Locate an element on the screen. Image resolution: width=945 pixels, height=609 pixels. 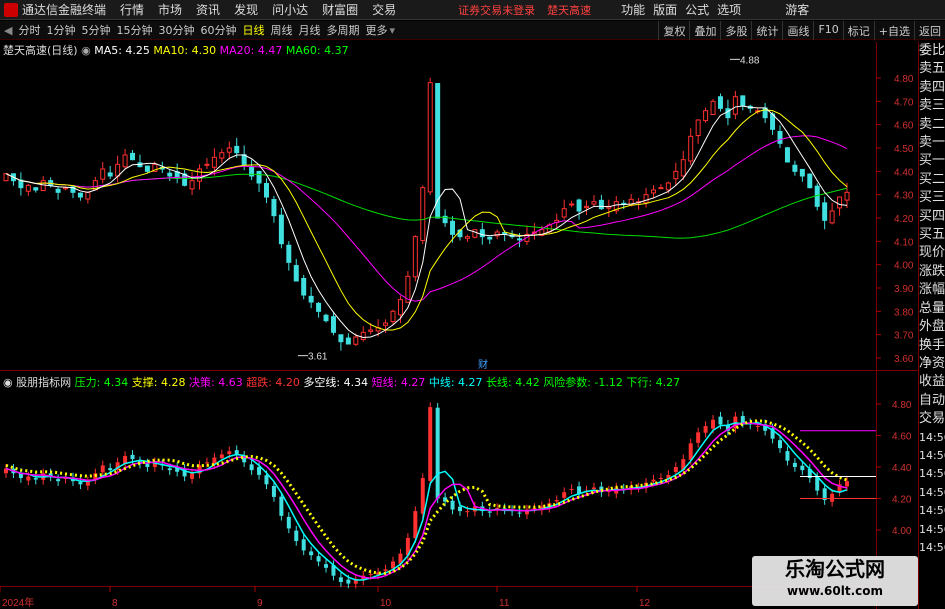
menu-market: 市场 is located at coordinates (170, 9).